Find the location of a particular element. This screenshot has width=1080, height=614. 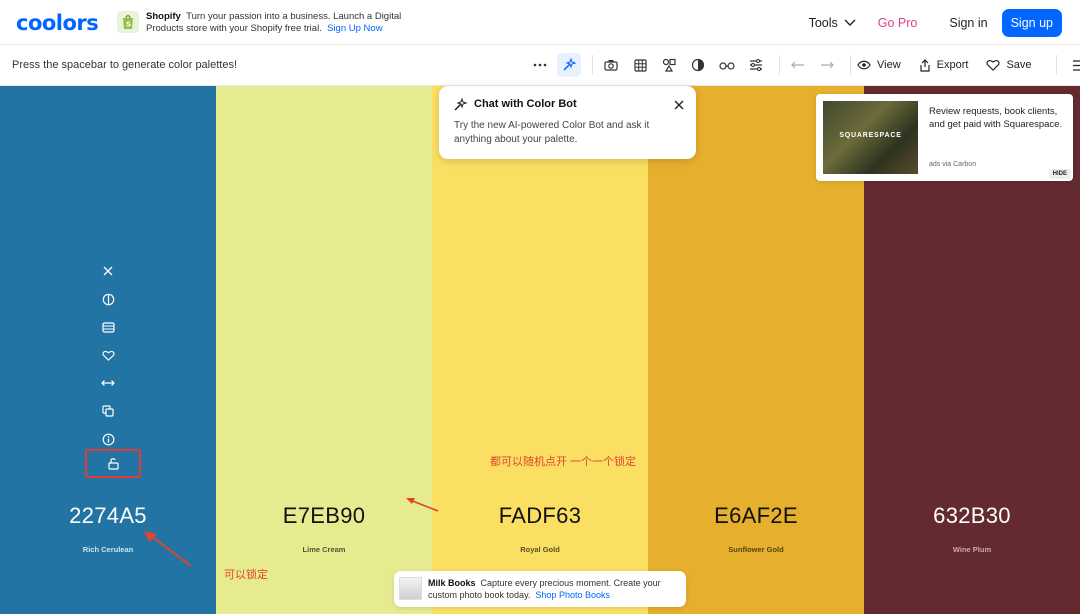

unlock-icon is located at coordinates (113, 463).